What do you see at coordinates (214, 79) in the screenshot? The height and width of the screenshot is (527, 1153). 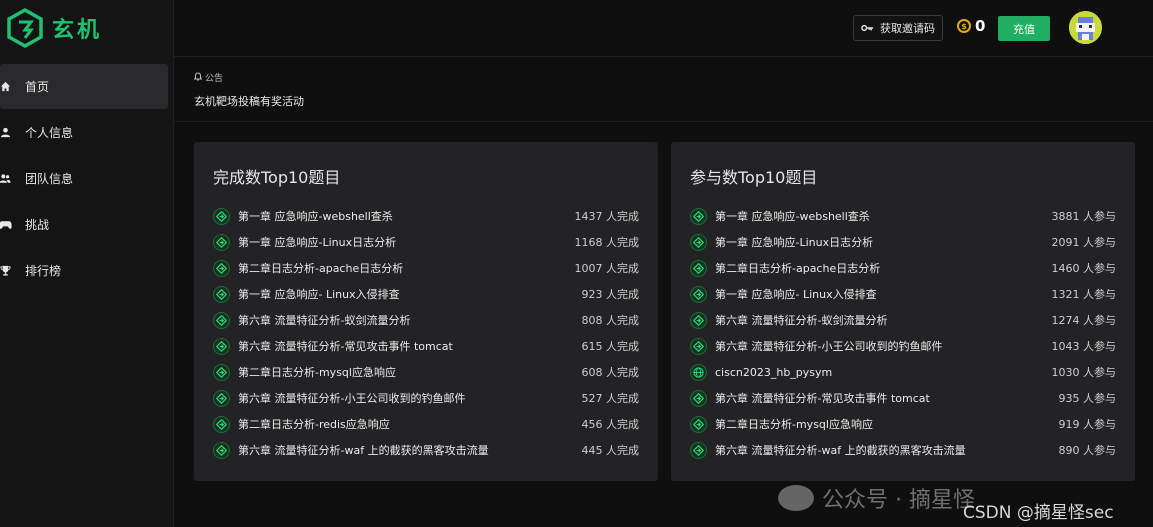 I see `announcement-heading-label: 公告` at bounding box center [214, 79].